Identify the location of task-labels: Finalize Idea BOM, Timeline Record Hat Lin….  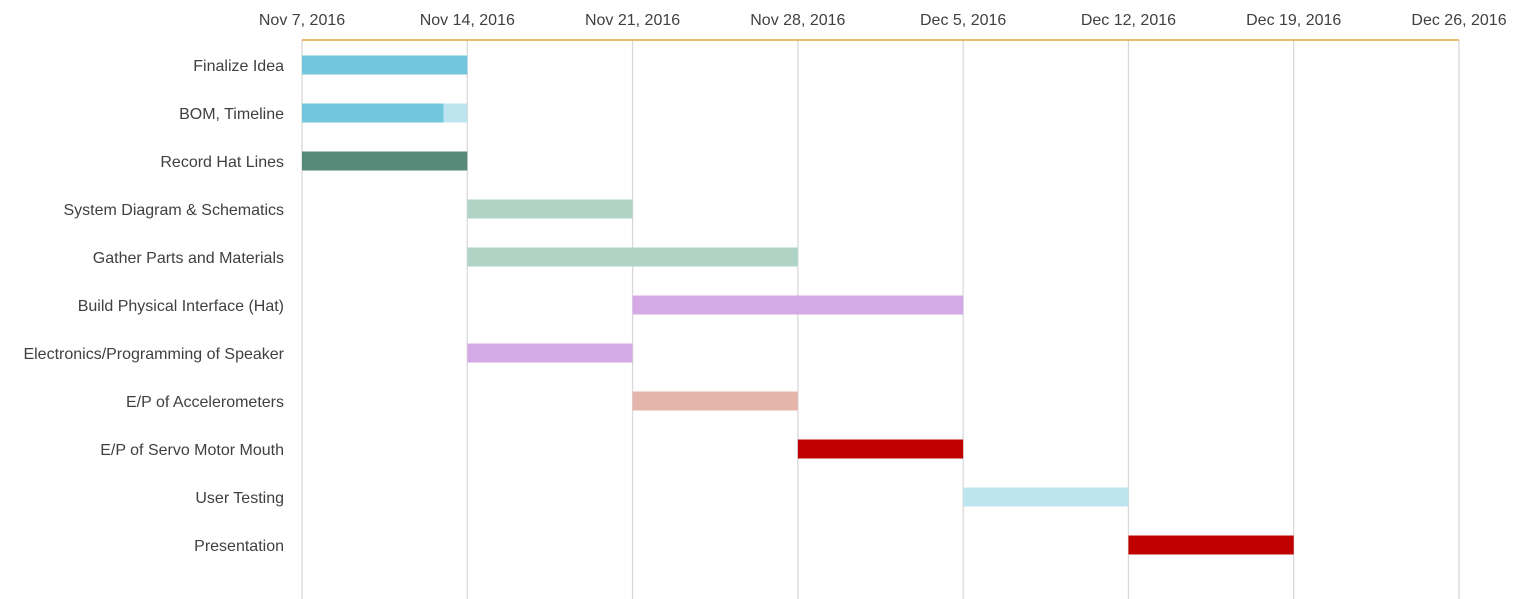
(153, 306).